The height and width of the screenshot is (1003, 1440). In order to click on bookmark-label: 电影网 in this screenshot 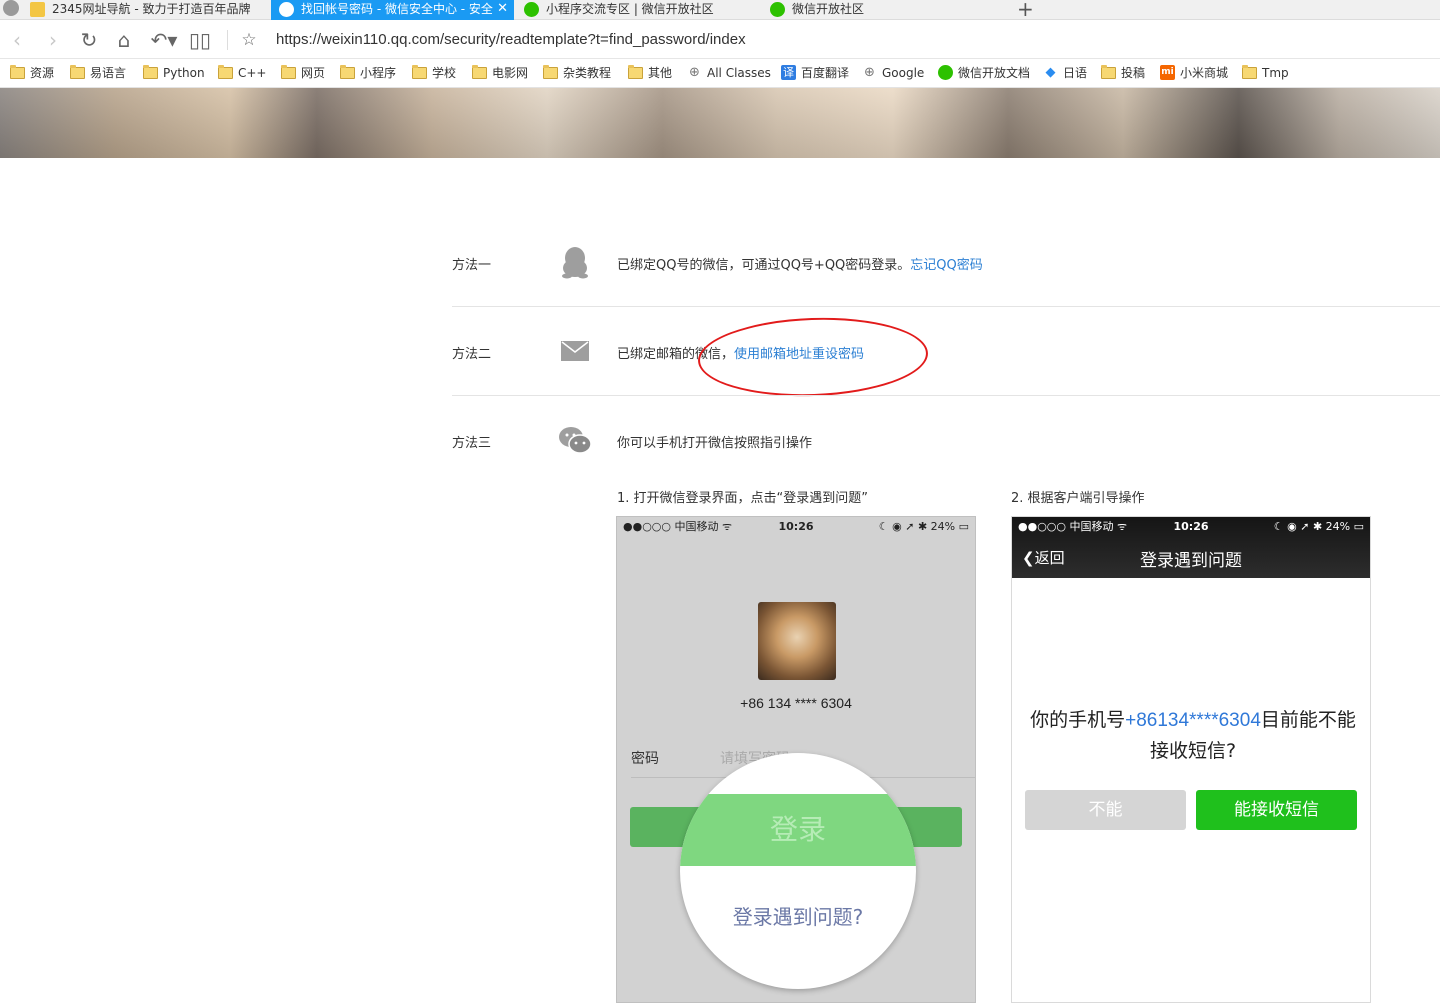, I will do `click(510, 73)`.